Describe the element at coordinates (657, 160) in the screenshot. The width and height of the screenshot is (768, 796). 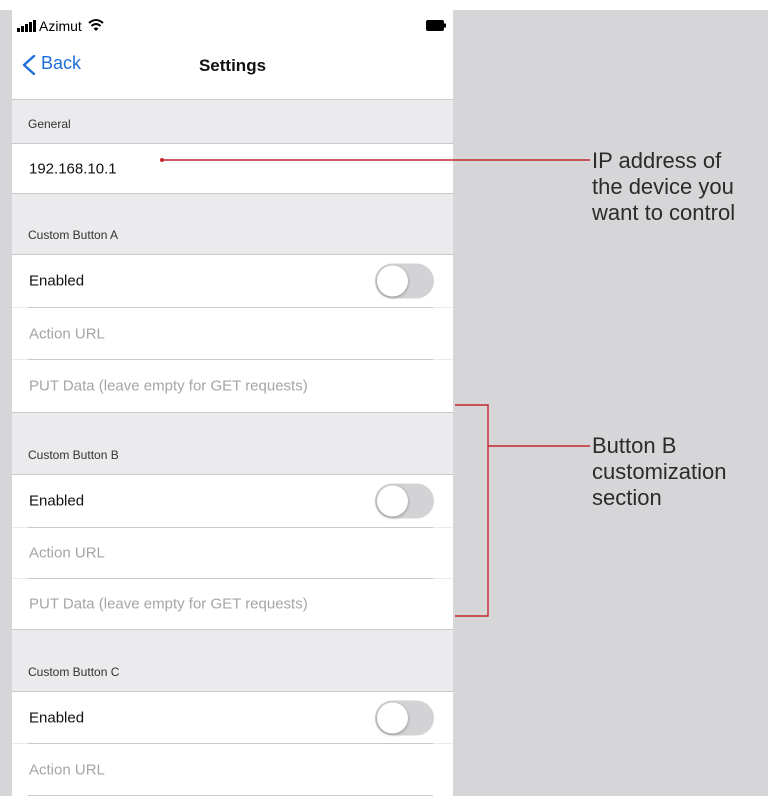
I see `annotation-line: IP address of` at that location.